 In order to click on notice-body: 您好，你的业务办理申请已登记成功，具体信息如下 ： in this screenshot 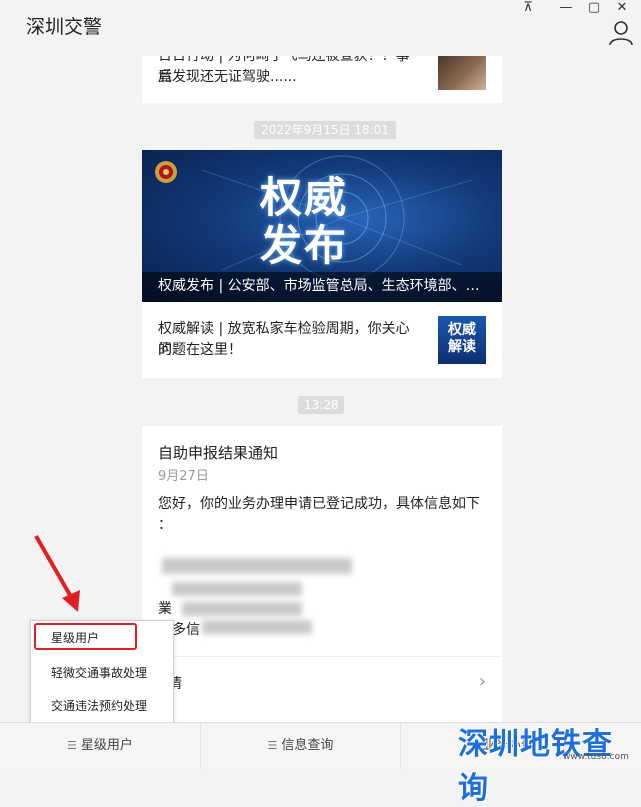, I will do `click(323, 515)`.